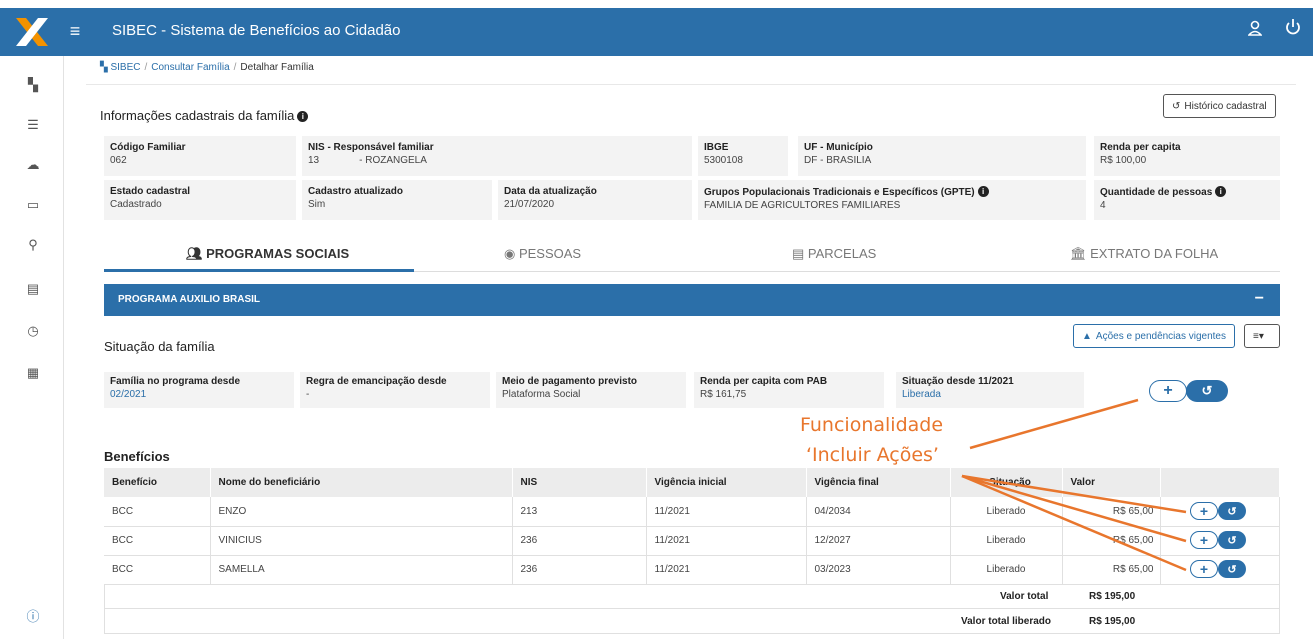 The image size is (1313, 639). I want to click on tab-programas-sociais: 👥︎ PROGRAMAS SOCIAIS, so click(267, 254).